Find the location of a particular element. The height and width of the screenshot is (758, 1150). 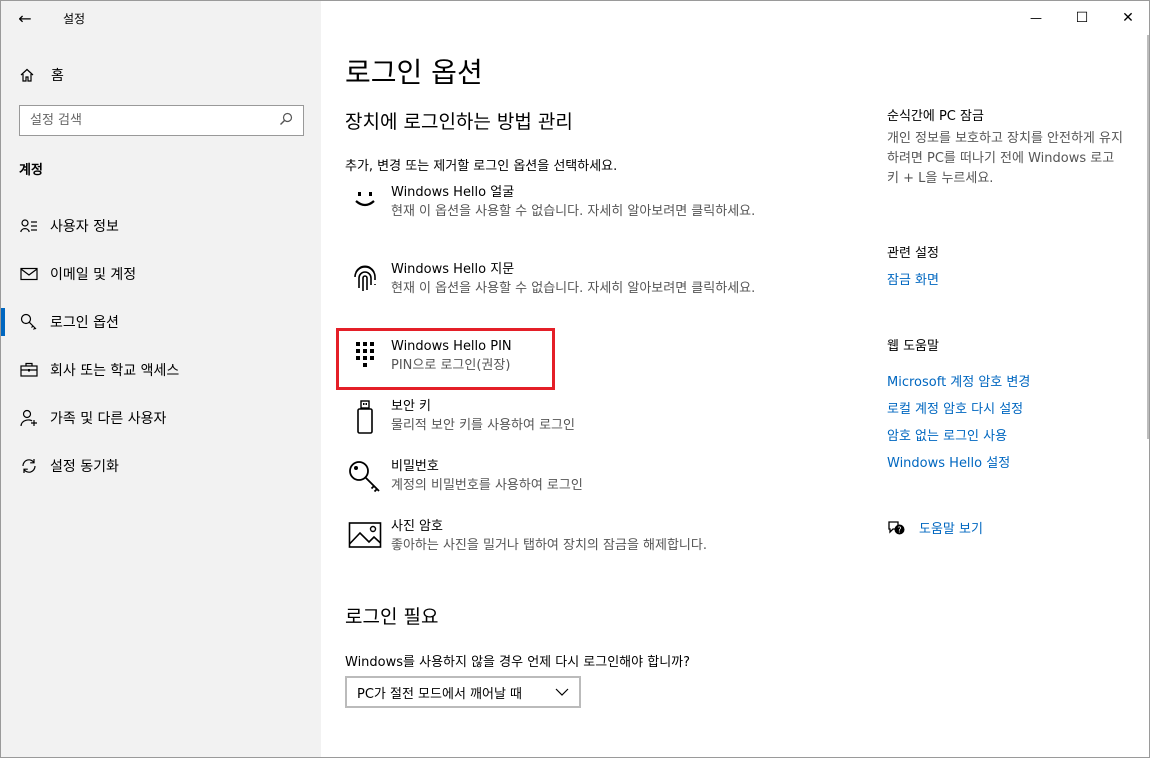

sidebar-item-label: 회사 또는 학교 액세스 is located at coordinates (115, 371).